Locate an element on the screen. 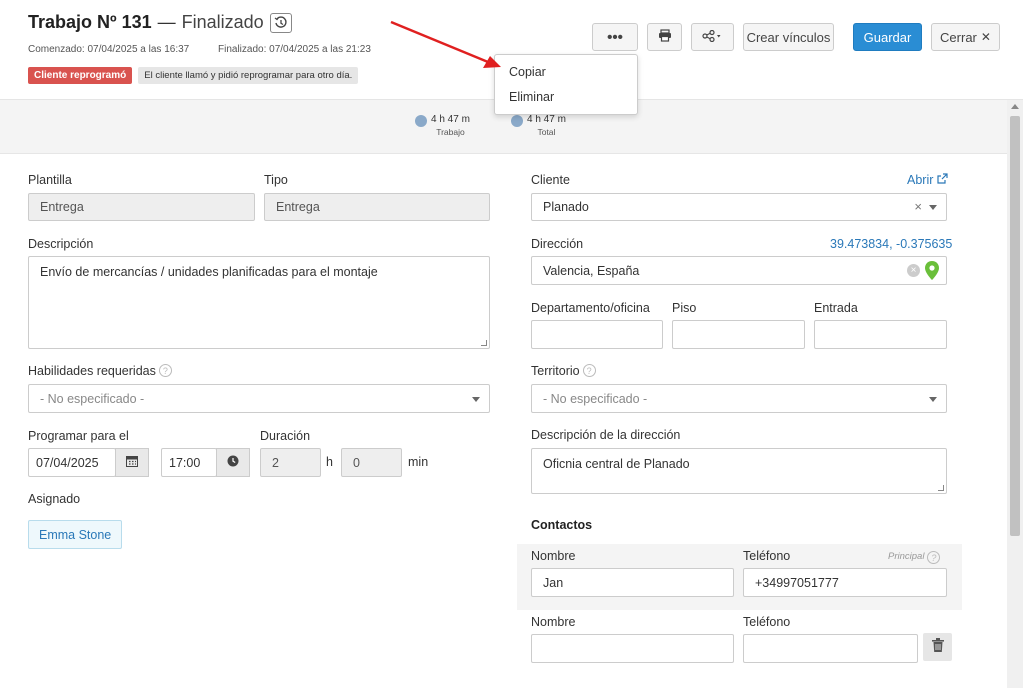 The image size is (1023, 688). job-number: Trabajo Nº 131 is located at coordinates (90, 22).